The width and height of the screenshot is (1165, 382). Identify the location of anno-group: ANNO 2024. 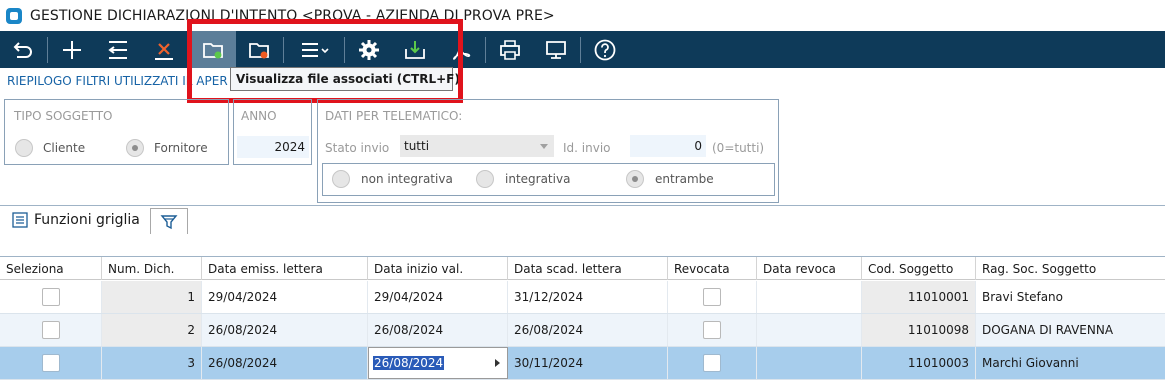
(272, 132).